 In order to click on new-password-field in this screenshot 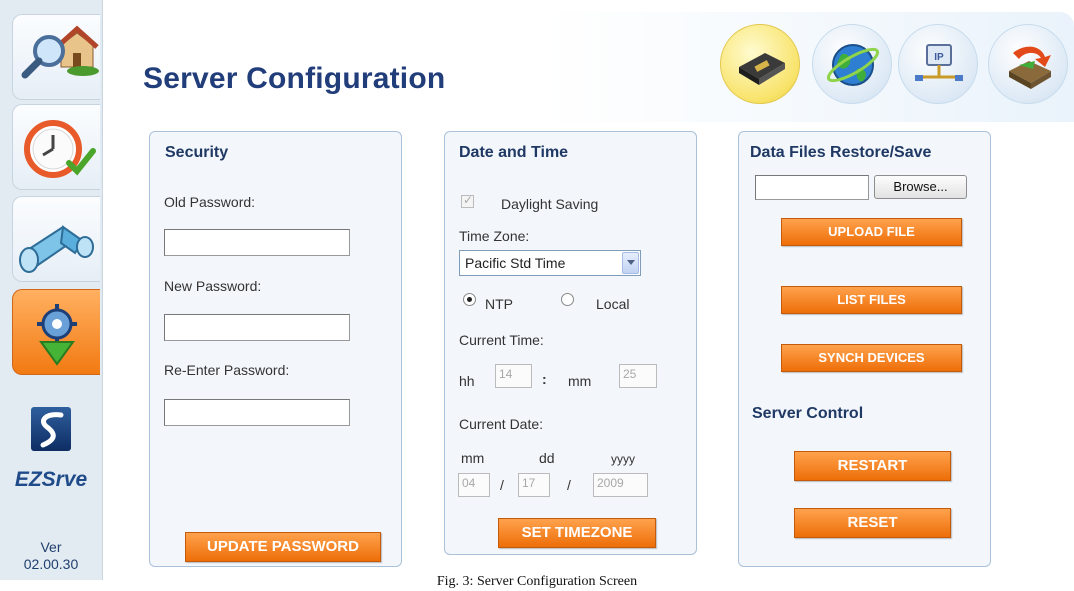, I will do `click(257, 327)`.